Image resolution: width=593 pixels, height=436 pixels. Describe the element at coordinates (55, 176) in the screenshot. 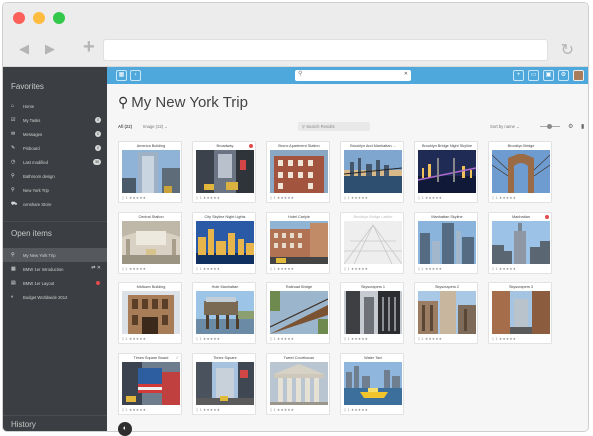

I see `sidebar-item-bathroom-design: ⚲ Bathroom design` at that location.